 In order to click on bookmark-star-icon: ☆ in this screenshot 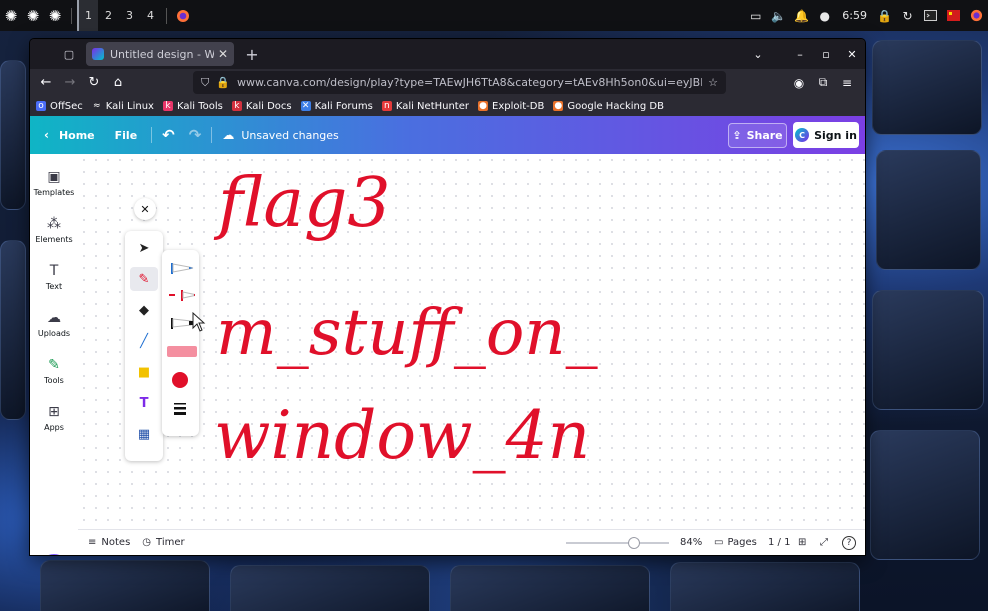, I will do `click(713, 82)`.